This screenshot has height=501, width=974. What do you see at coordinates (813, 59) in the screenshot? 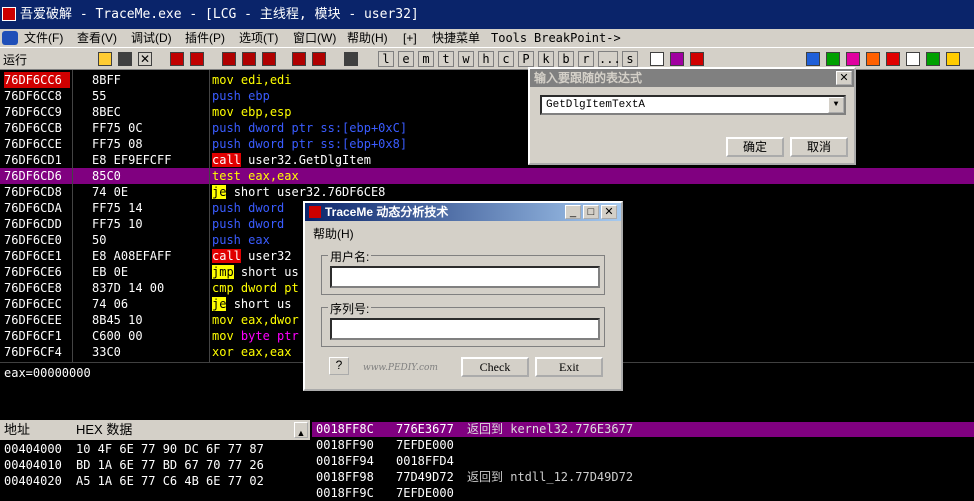
I see `refresh-icon` at bounding box center [813, 59].